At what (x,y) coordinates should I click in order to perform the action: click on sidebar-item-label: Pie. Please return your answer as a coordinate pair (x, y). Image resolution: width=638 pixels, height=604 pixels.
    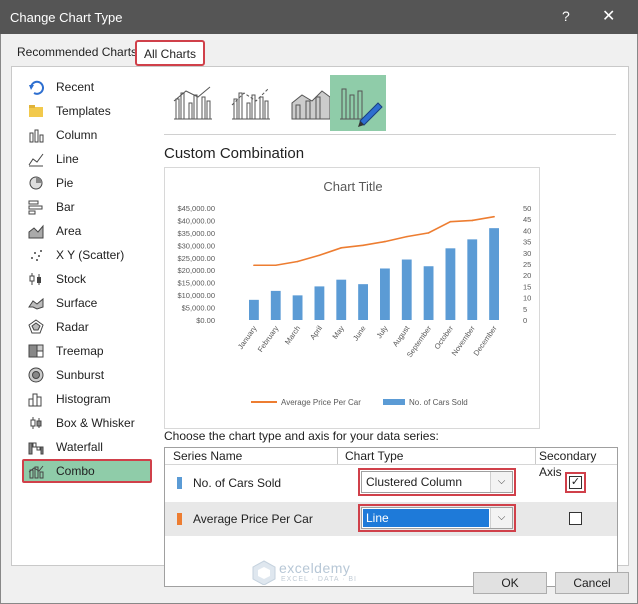
    Looking at the image, I should click on (65, 183).